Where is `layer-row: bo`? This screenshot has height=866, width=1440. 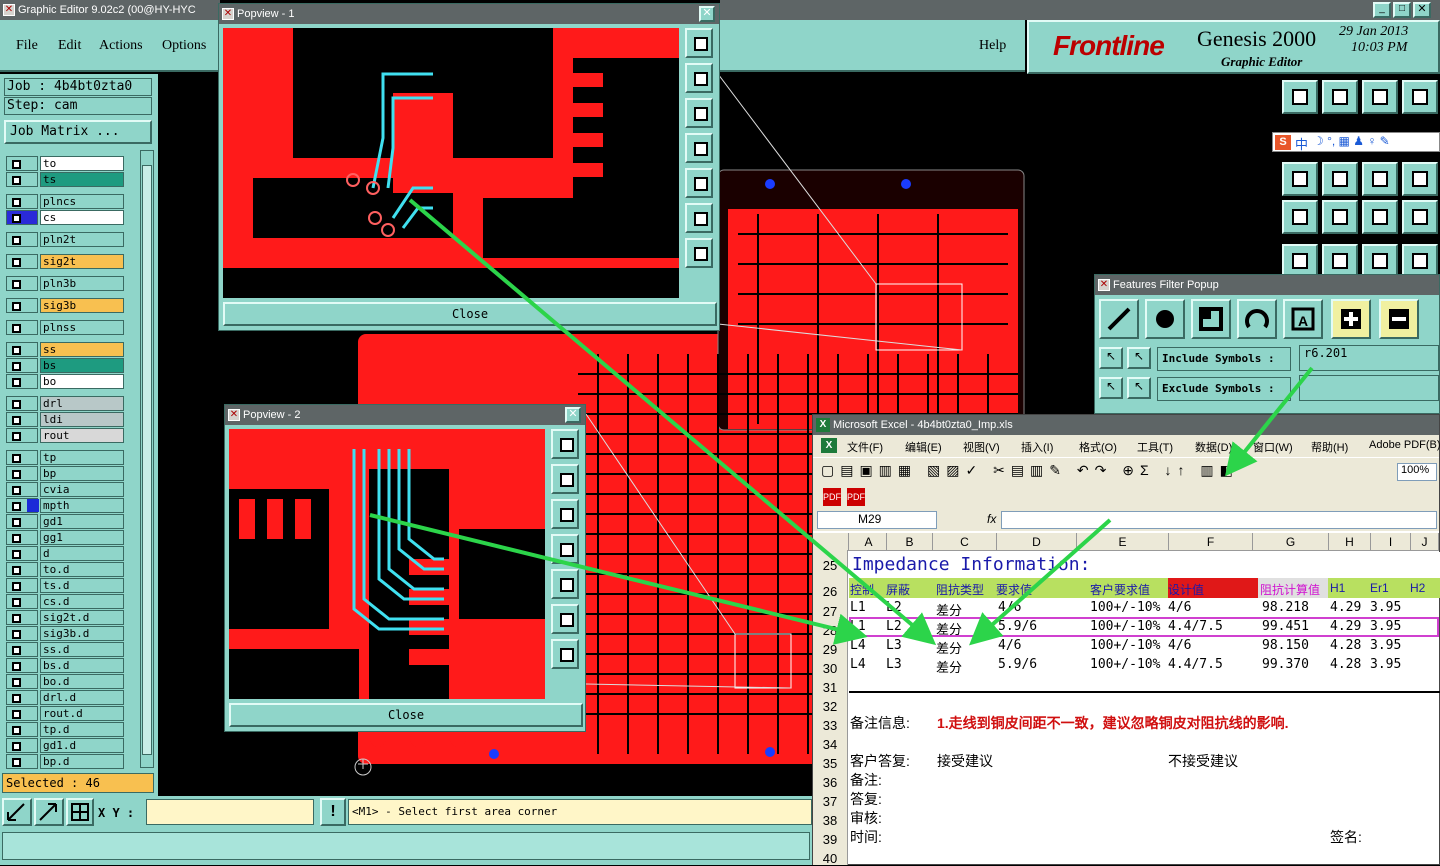 layer-row: bo is located at coordinates (65, 381).